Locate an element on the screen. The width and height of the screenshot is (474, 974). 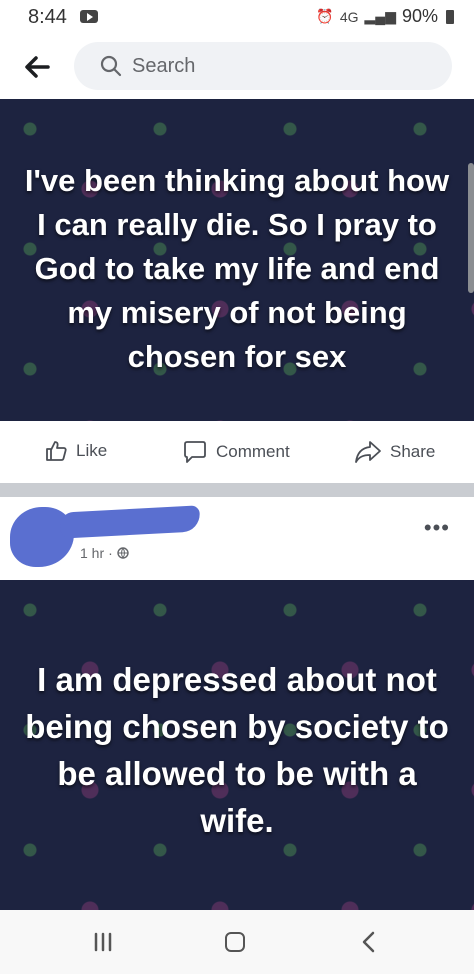
comment-label: Comment is located at coordinates (253, 451).